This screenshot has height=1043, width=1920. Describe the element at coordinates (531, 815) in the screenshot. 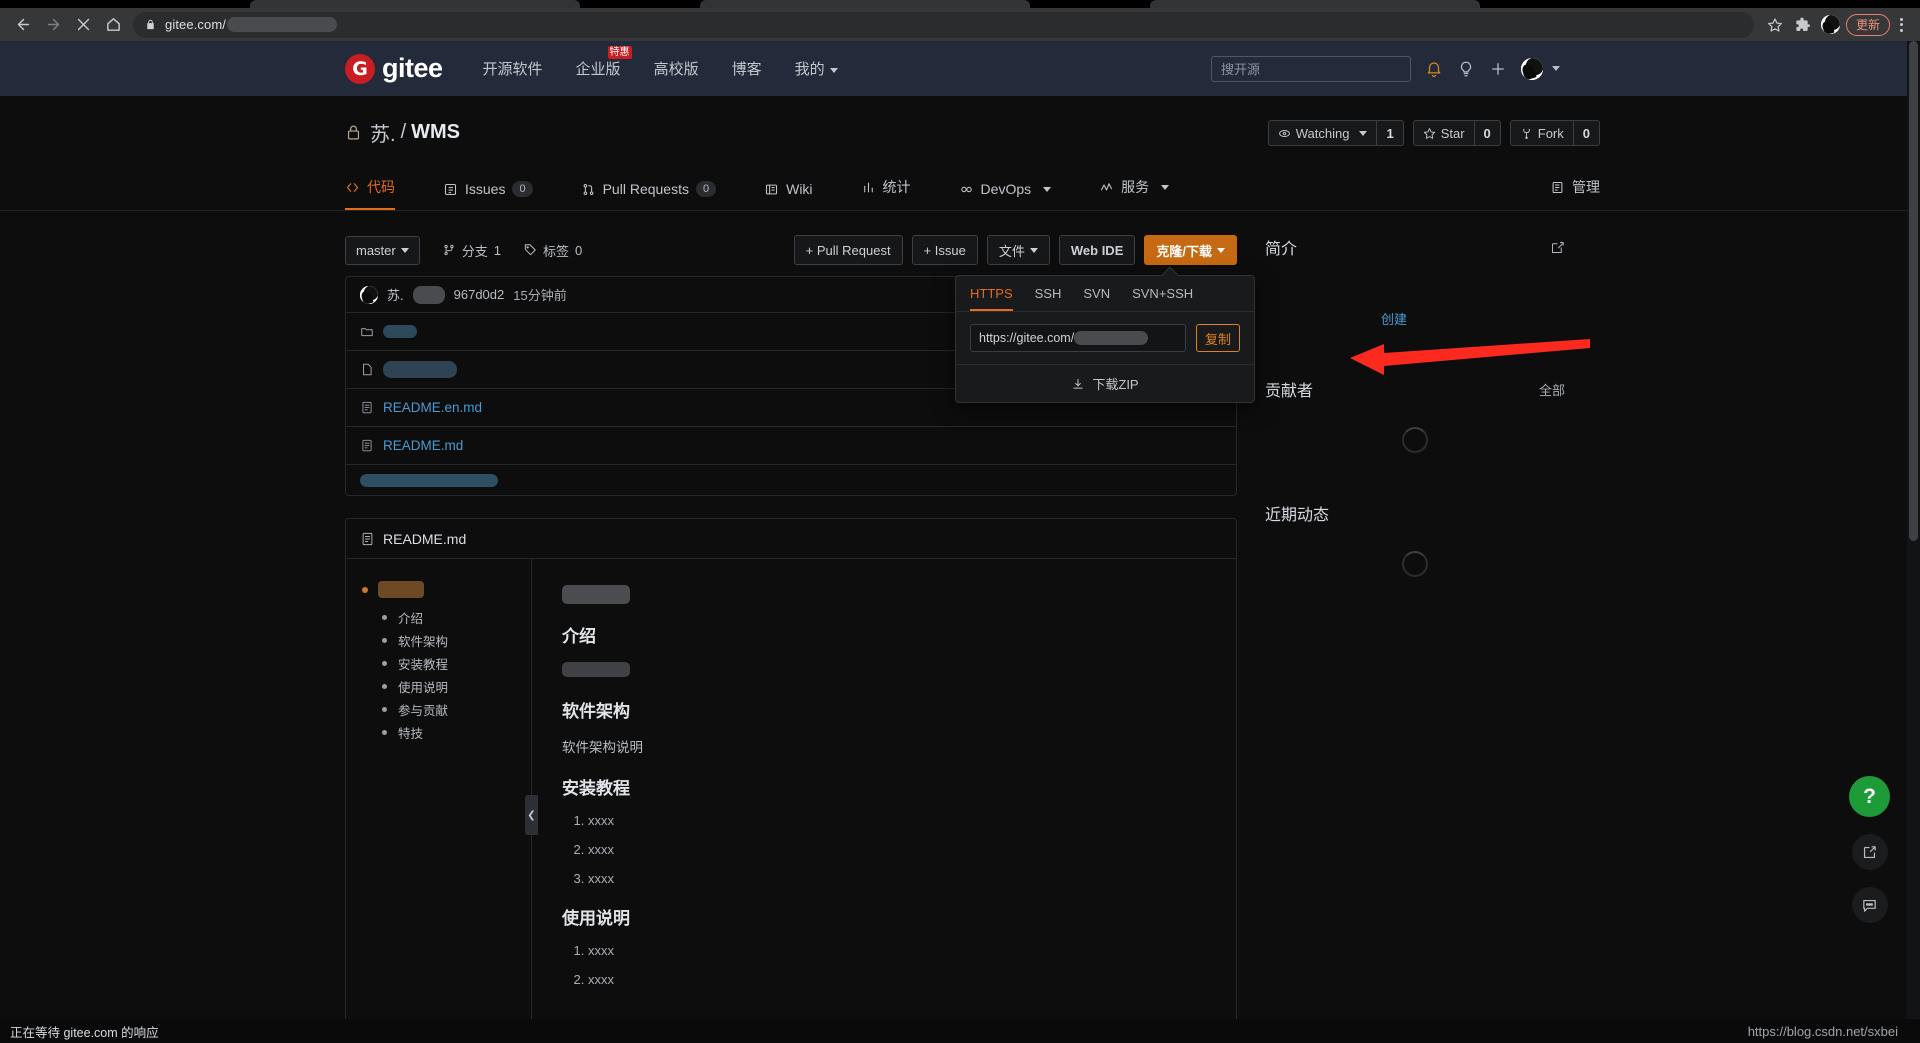

I see `toc-collapse-handle: ❮` at that location.